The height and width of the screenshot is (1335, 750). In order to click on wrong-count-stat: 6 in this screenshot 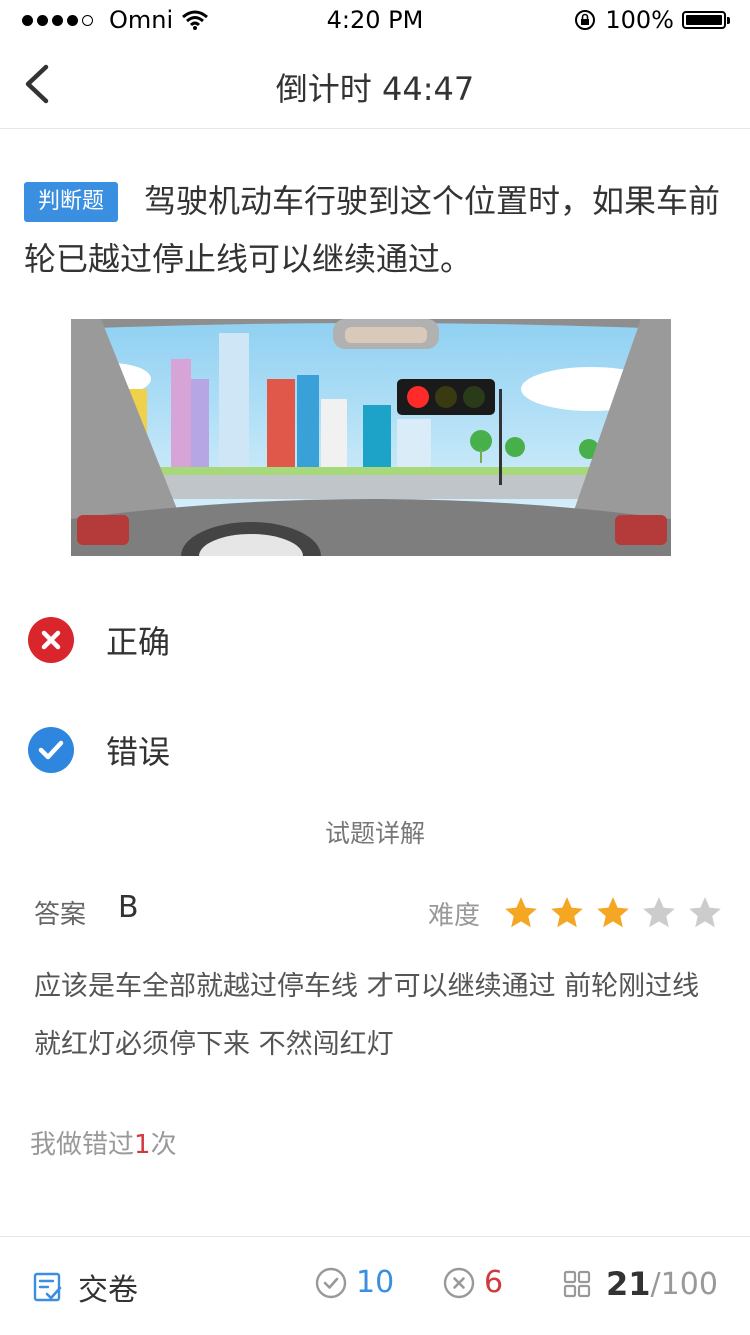, I will do `click(472, 1282)`.